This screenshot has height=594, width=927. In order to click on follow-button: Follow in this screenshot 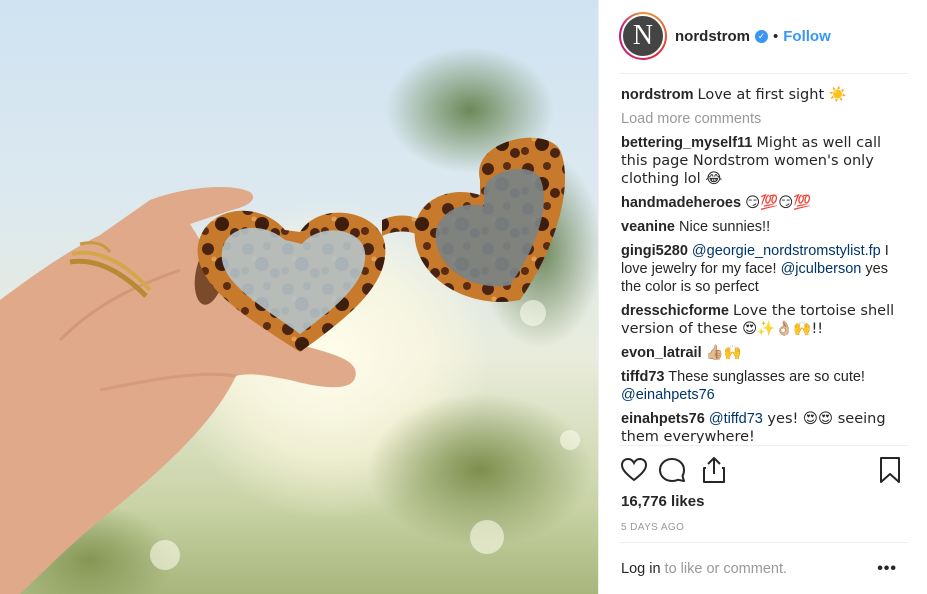, I will do `click(807, 36)`.